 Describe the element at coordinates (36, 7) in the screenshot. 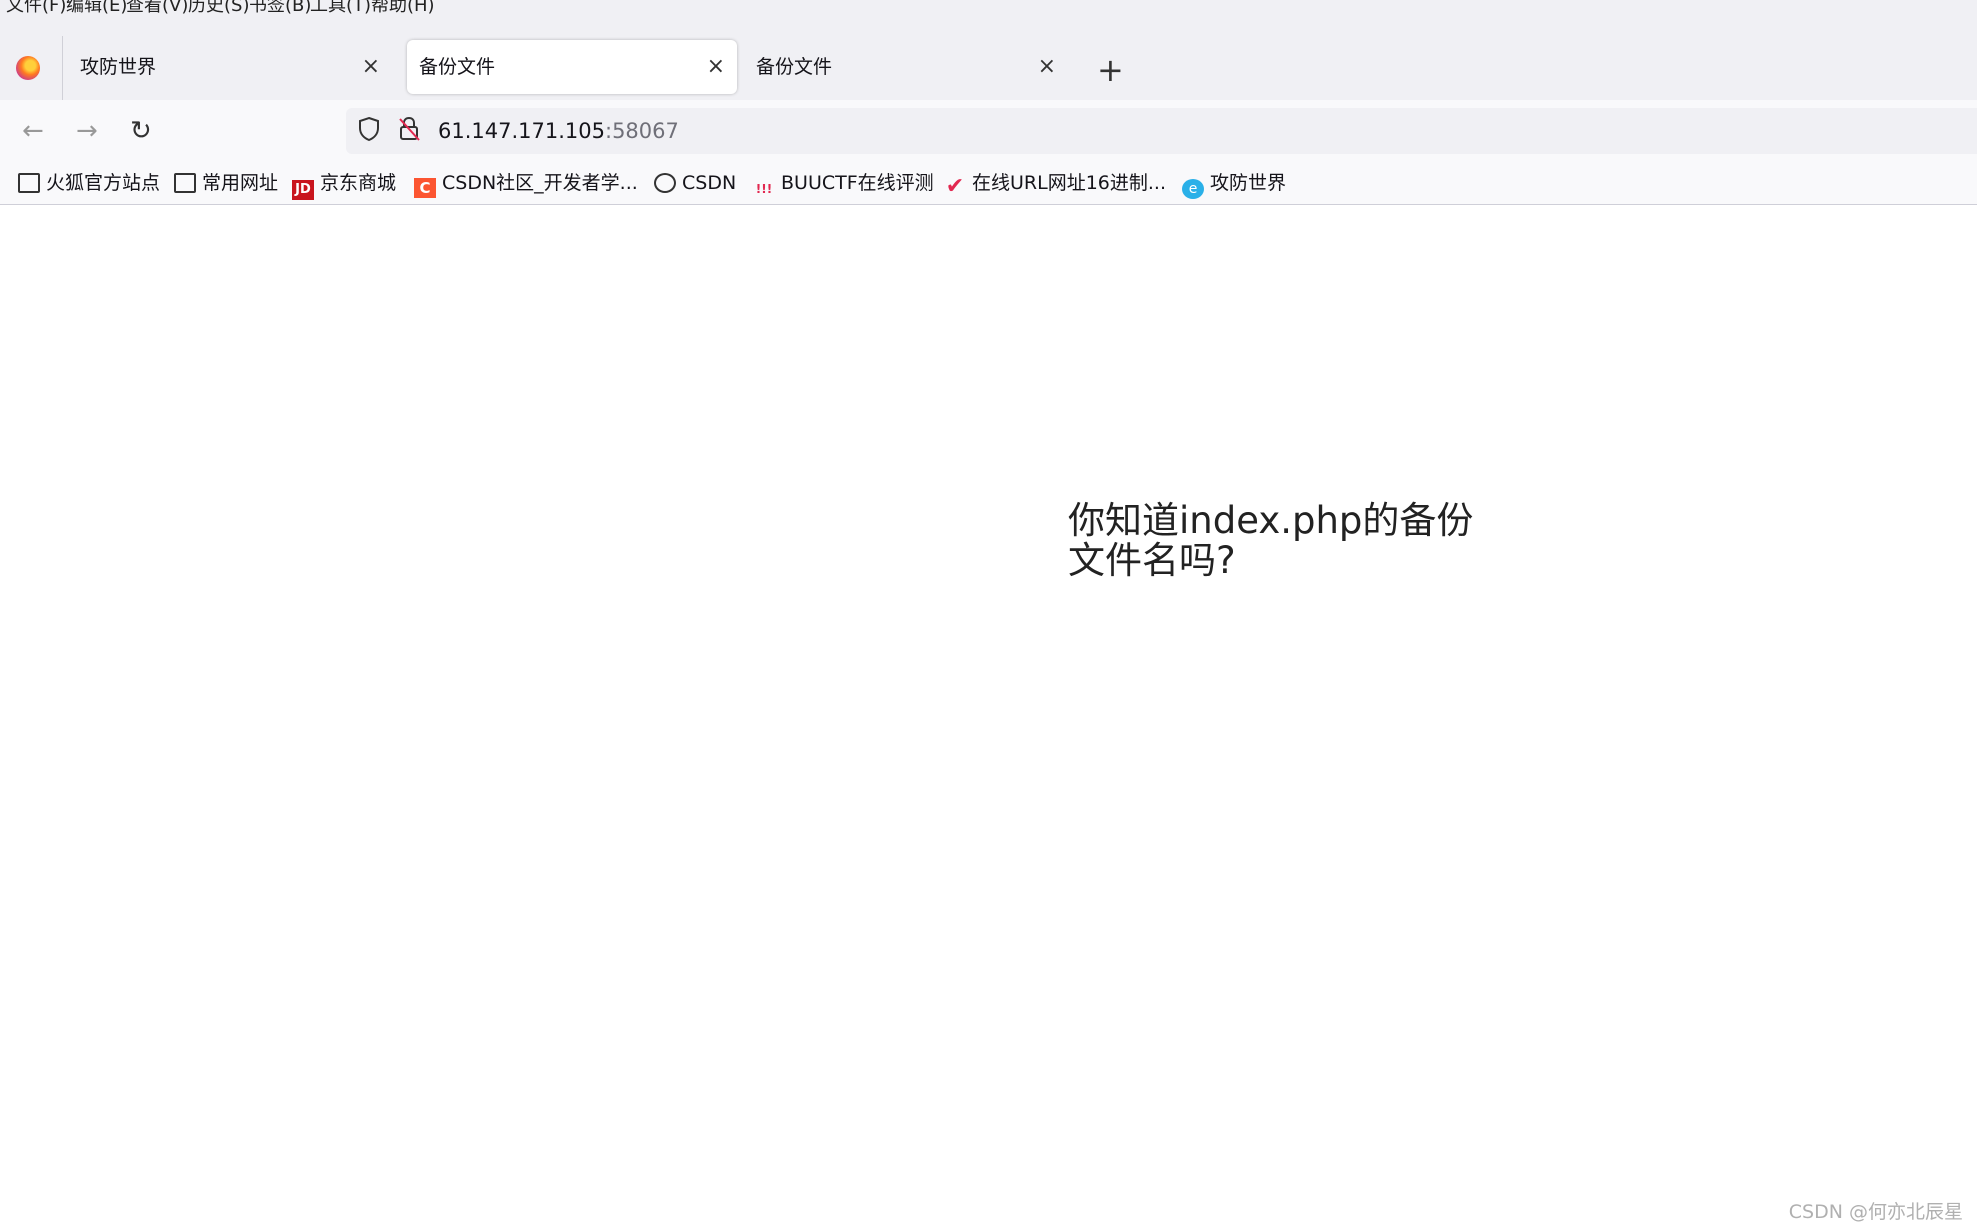

I see `menu-file: 文件(F)` at that location.